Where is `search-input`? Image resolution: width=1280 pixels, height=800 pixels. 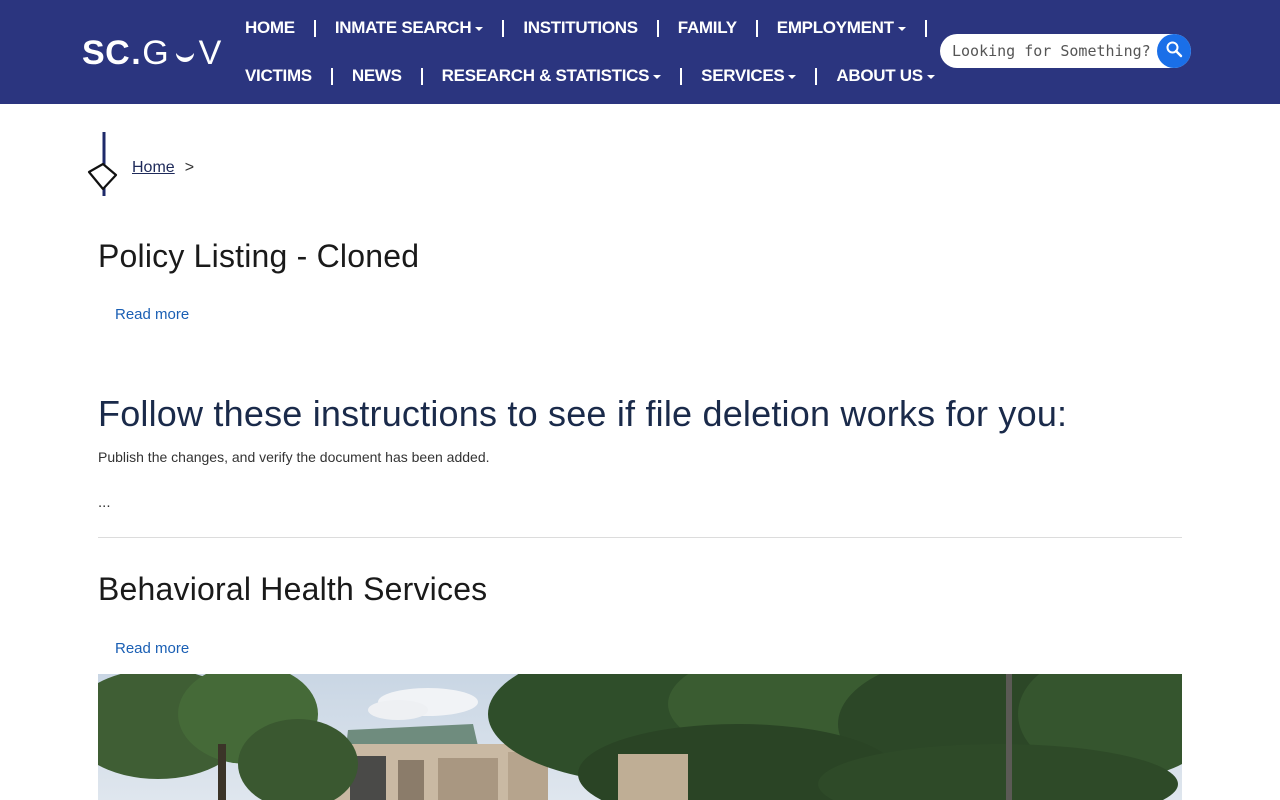 search-input is located at coordinates (1045, 51).